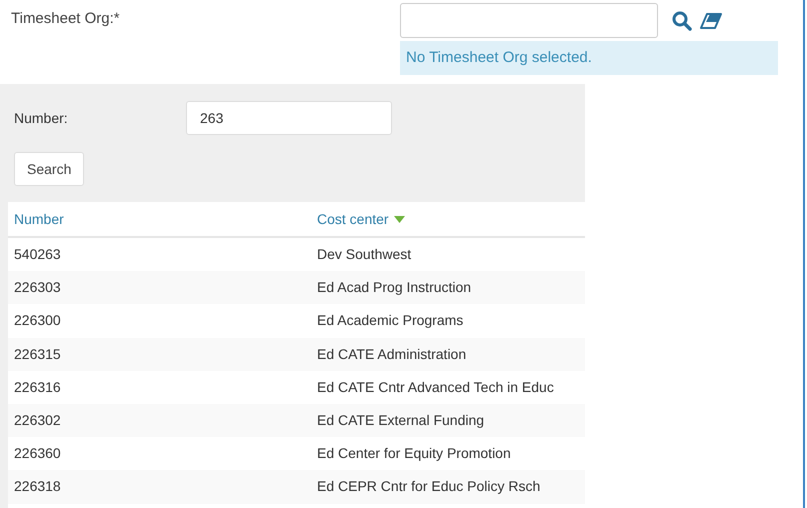 This screenshot has height=508, width=807. Describe the element at coordinates (394, 287) in the screenshot. I see `table-cell: Ed Acad Prog Instruction` at that location.